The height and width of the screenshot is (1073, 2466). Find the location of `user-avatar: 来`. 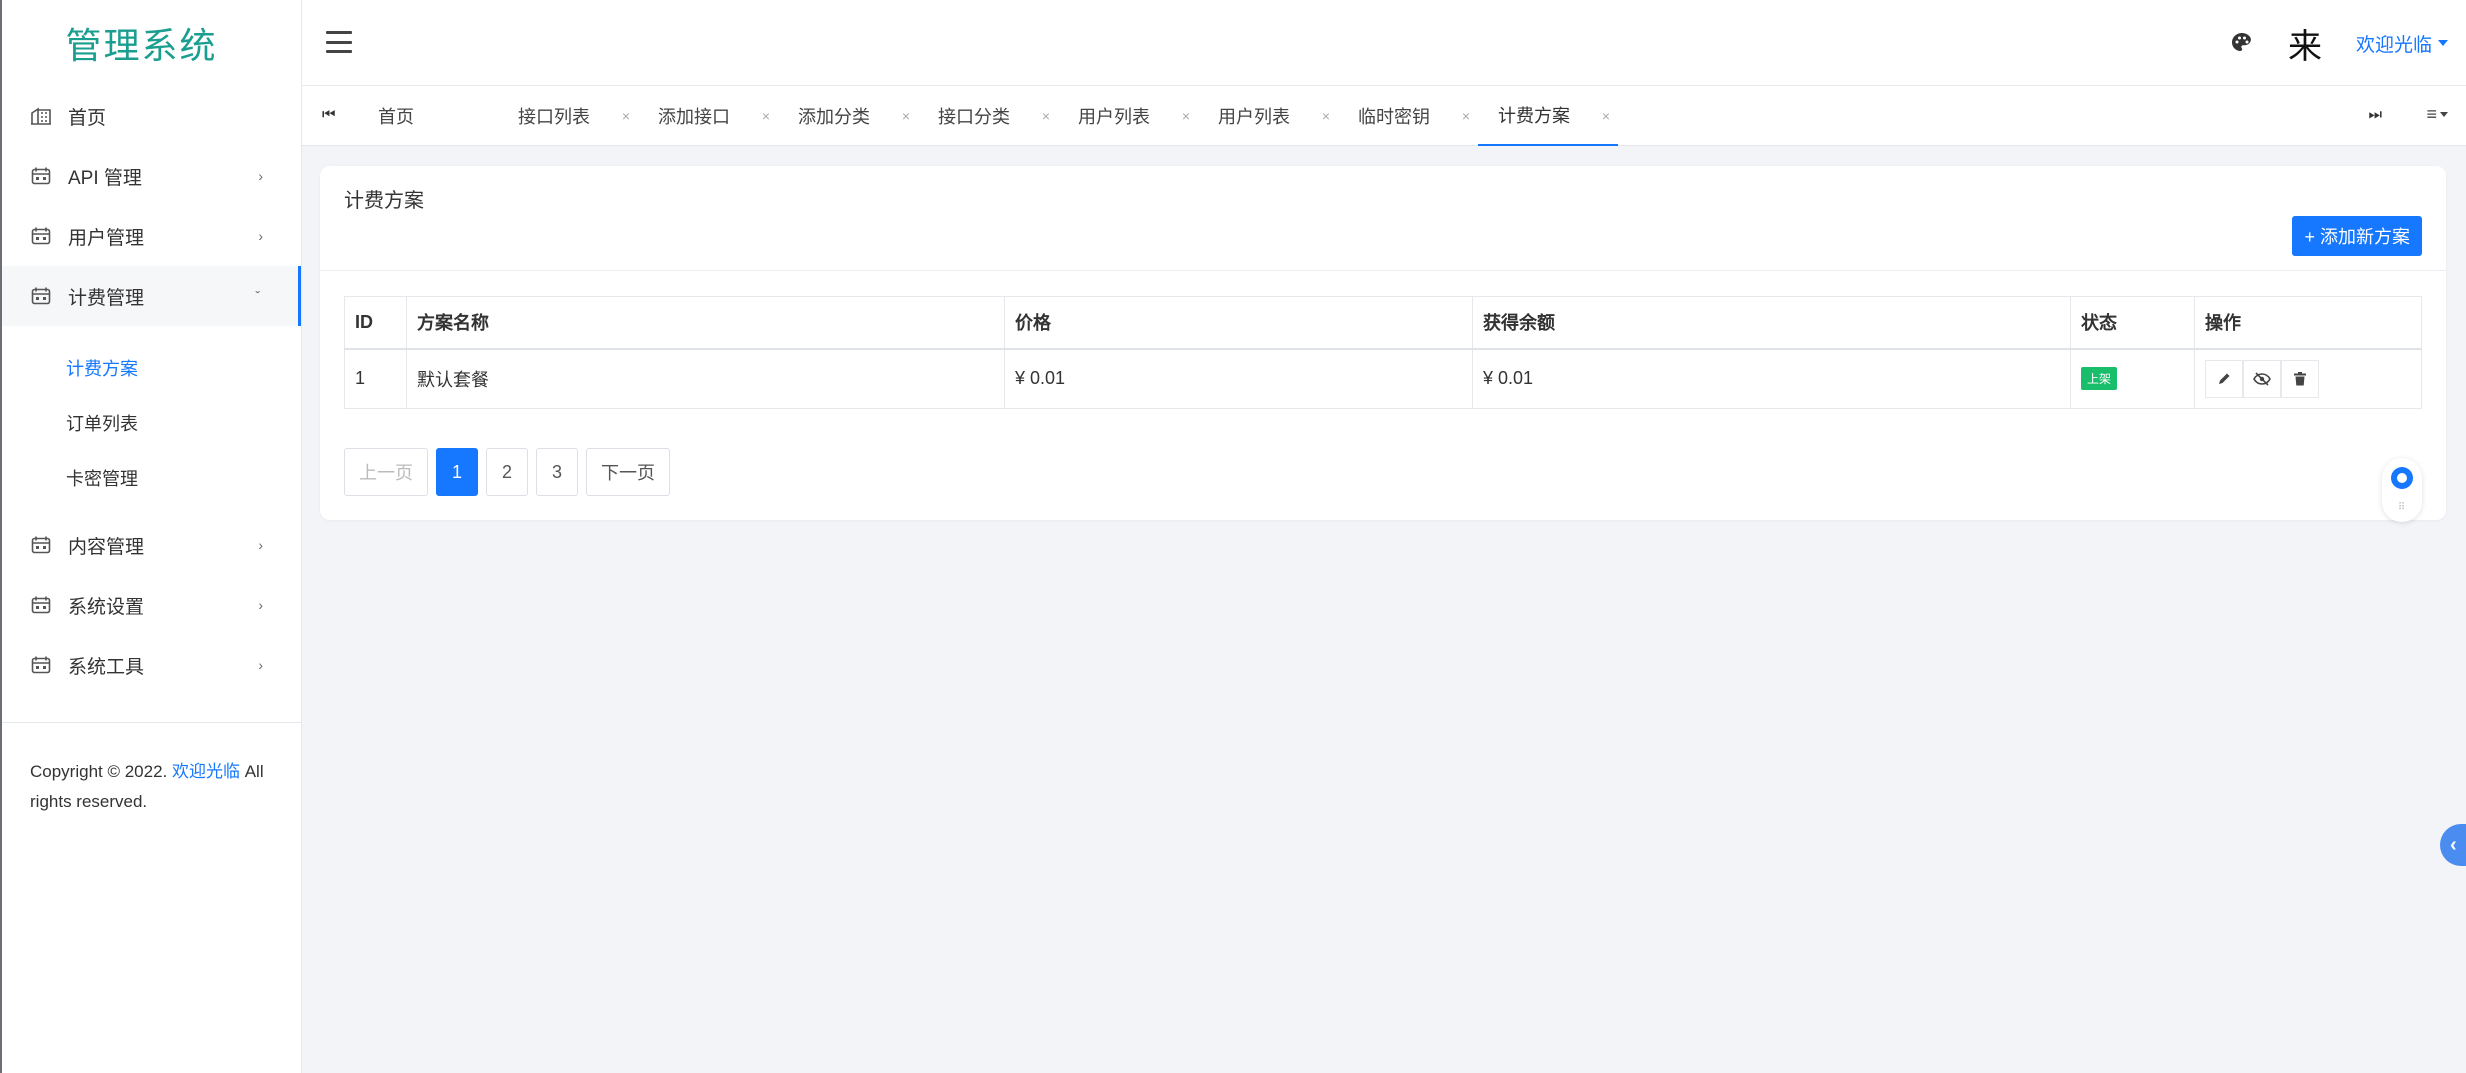

user-avatar: 来 is located at coordinates (2305, 43).